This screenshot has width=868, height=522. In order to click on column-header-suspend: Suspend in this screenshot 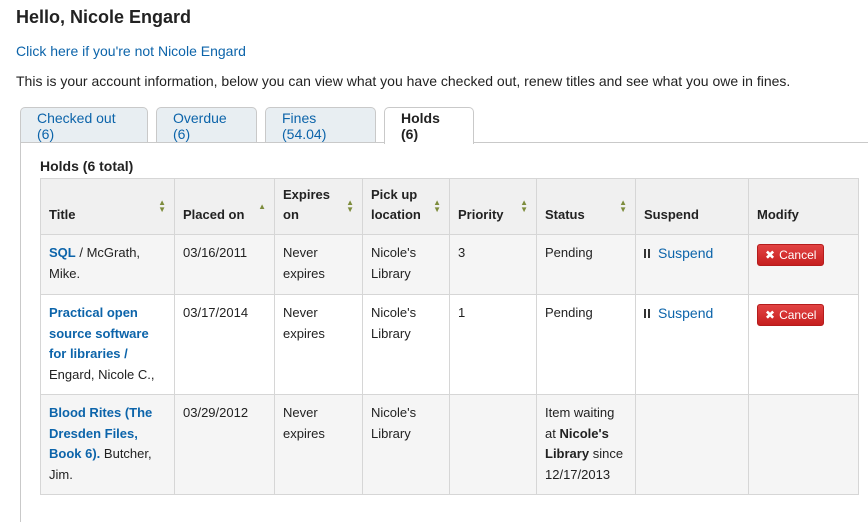, I will do `click(692, 206)`.